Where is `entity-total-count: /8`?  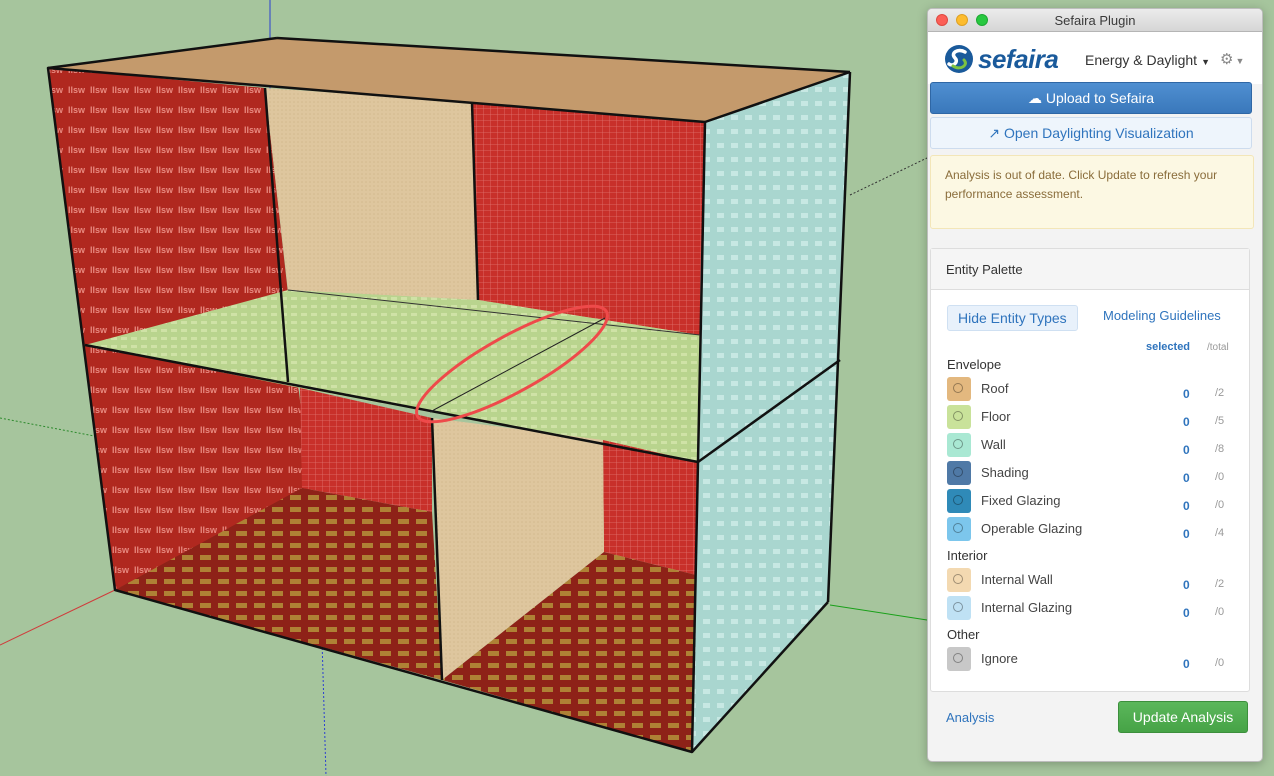
entity-total-count: /8 is located at coordinates (1220, 449).